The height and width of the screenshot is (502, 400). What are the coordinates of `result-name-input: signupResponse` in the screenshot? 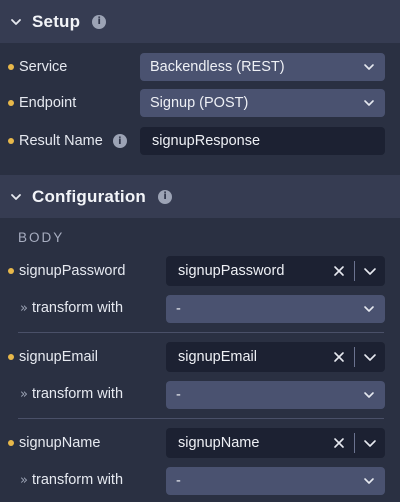 It's located at (262, 141).